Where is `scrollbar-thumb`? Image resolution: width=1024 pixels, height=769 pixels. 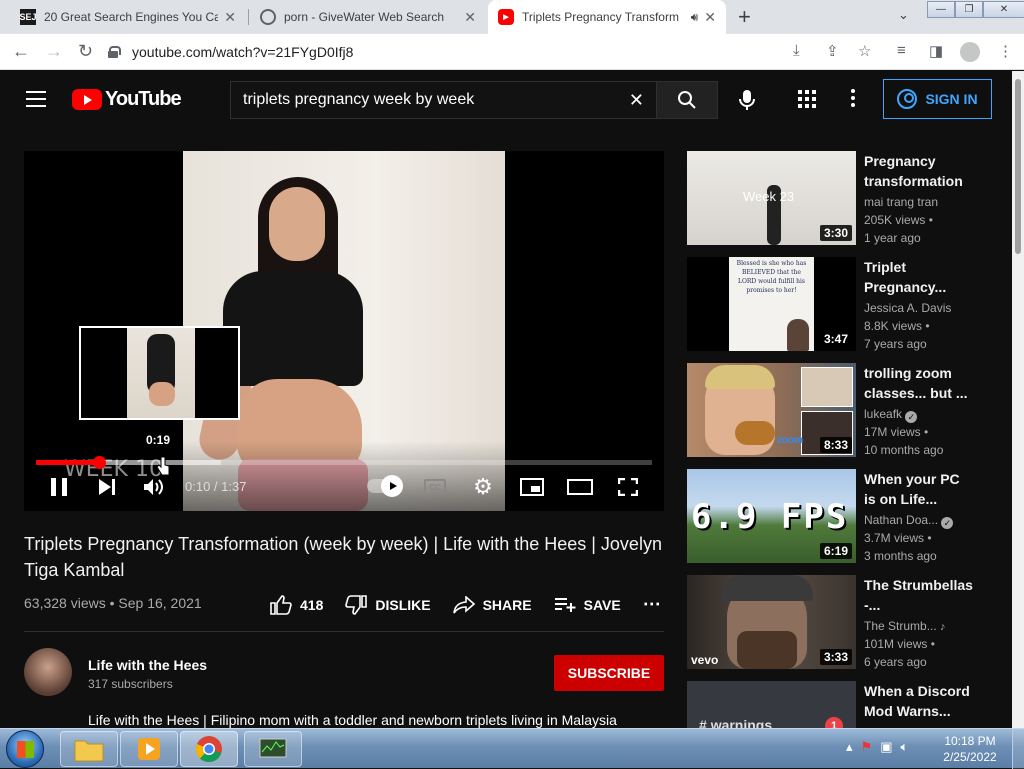 scrollbar-thumb is located at coordinates (1018, 166).